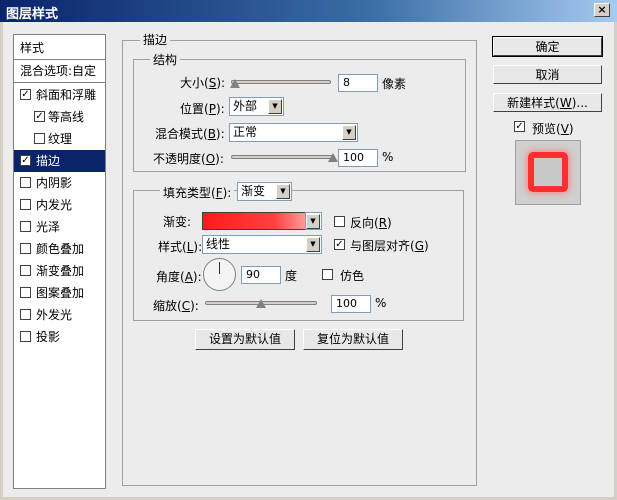 This screenshot has height=500, width=617. I want to click on style-list-header-label: 样式, so click(32, 48).